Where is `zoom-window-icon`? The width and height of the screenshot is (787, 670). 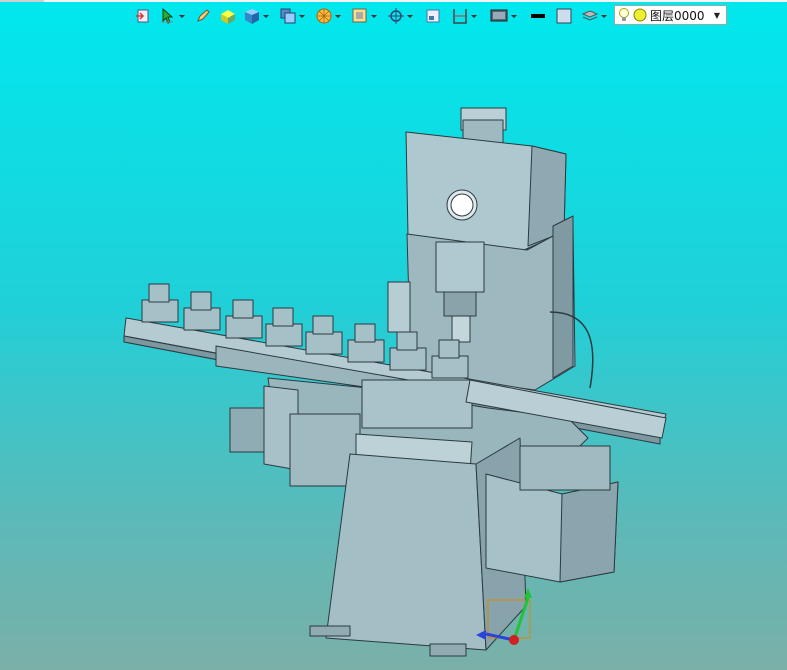 zoom-window-icon is located at coordinates (433, 16).